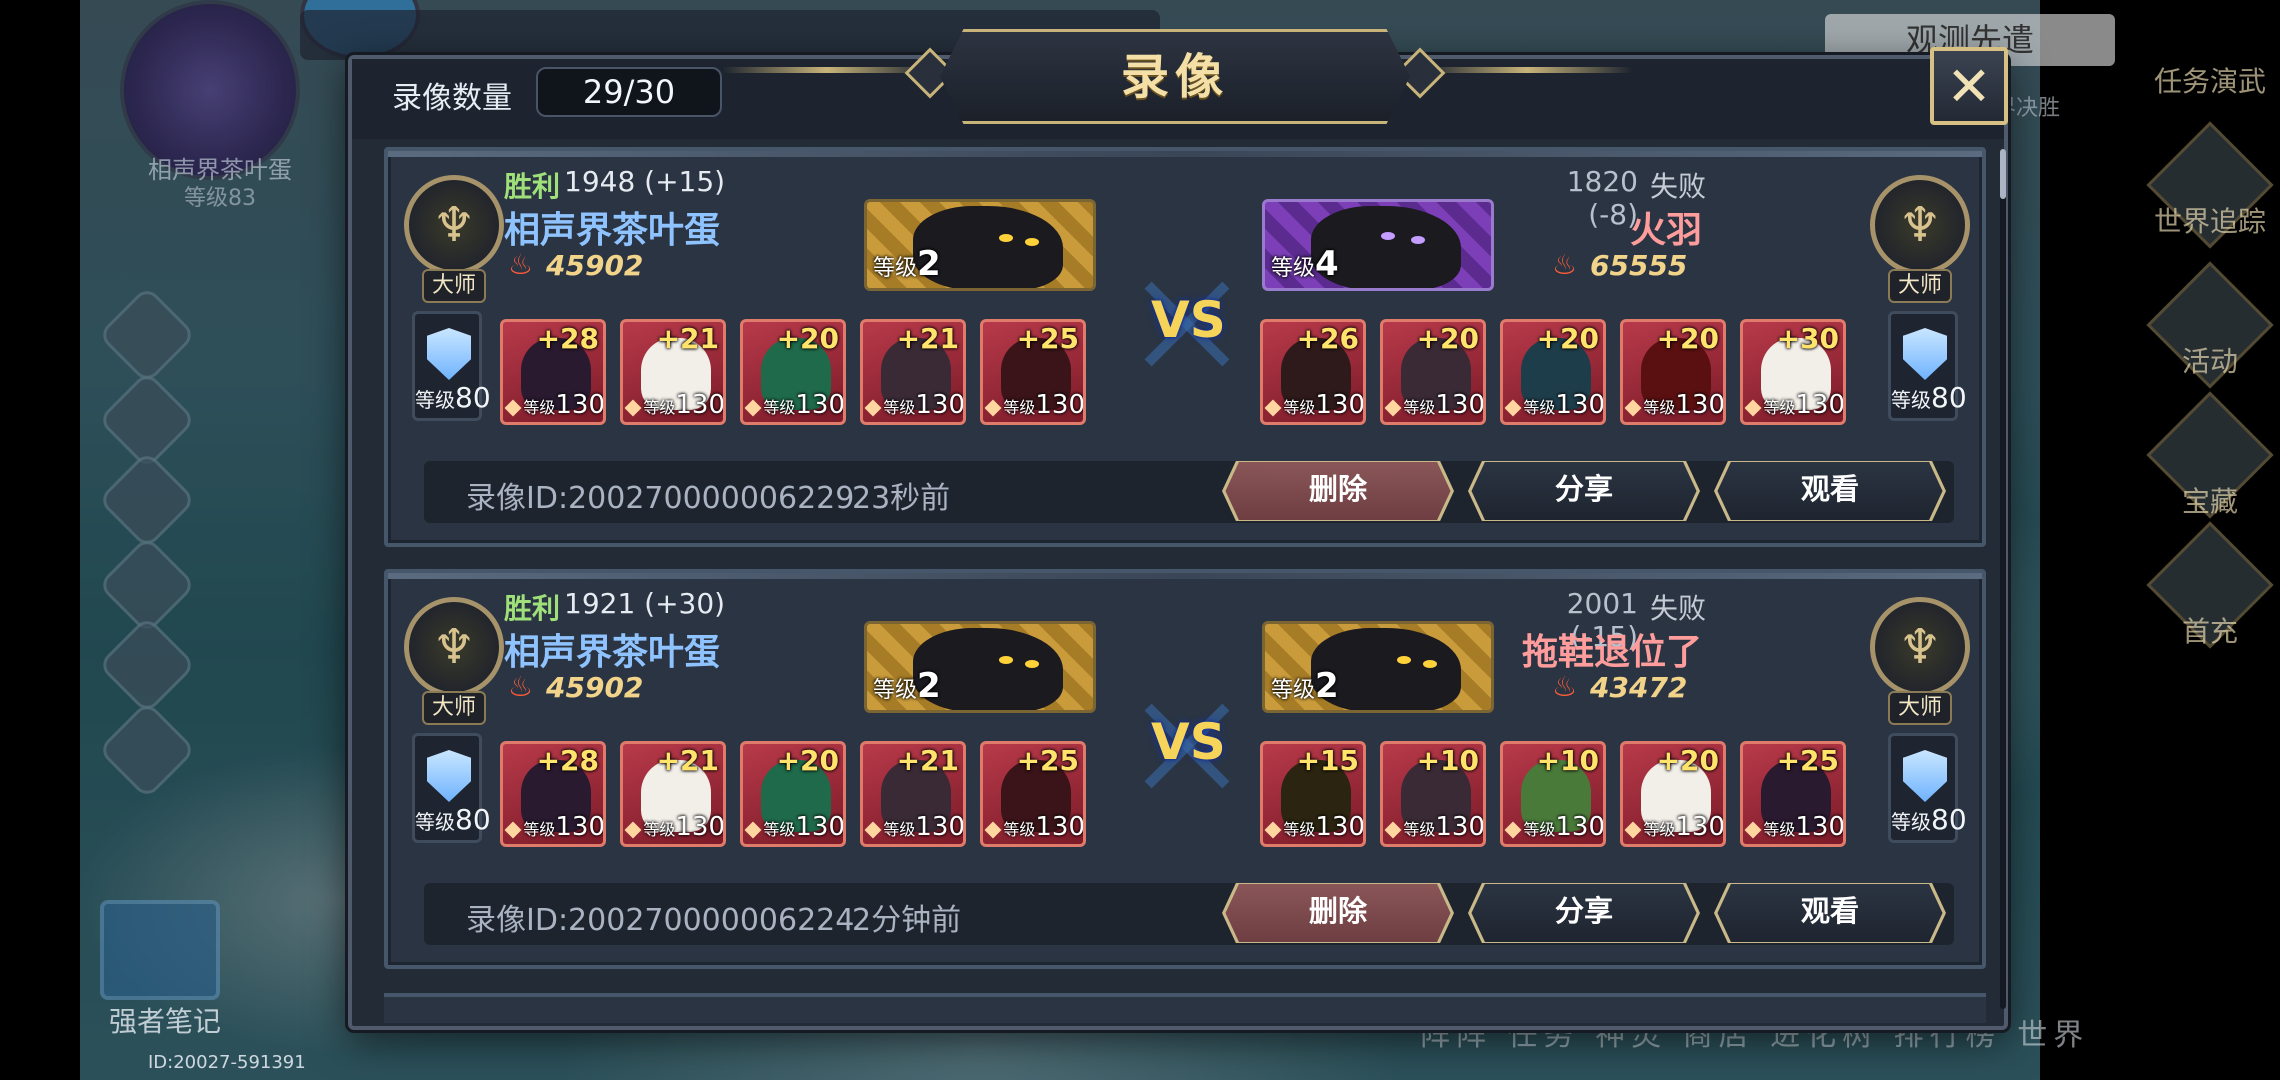 This screenshot has width=2280, height=1080. What do you see at coordinates (1793, 372) in the screenshot?
I see `hero-card: +30 等级130` at bounding box center [1793, 372].